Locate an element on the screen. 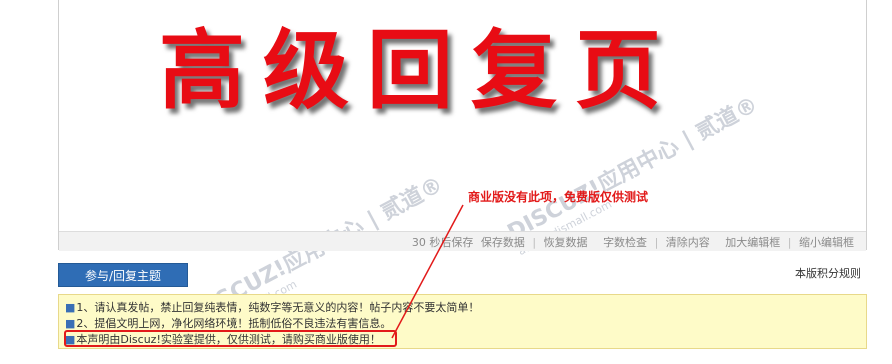 Image resolution: width=892 pixels, height=364 pixels. rules-link: 本版积分规则 is located at coordinates (828, 273).